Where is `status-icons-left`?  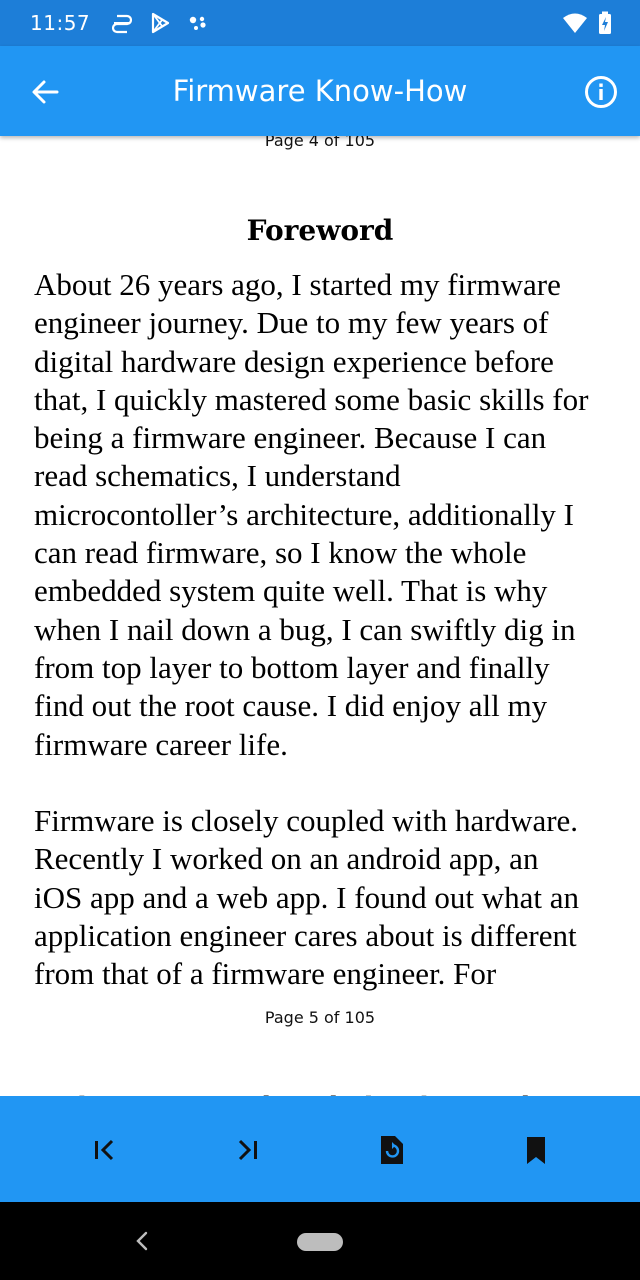
status-icons-left is located at coordinates (160, 23).